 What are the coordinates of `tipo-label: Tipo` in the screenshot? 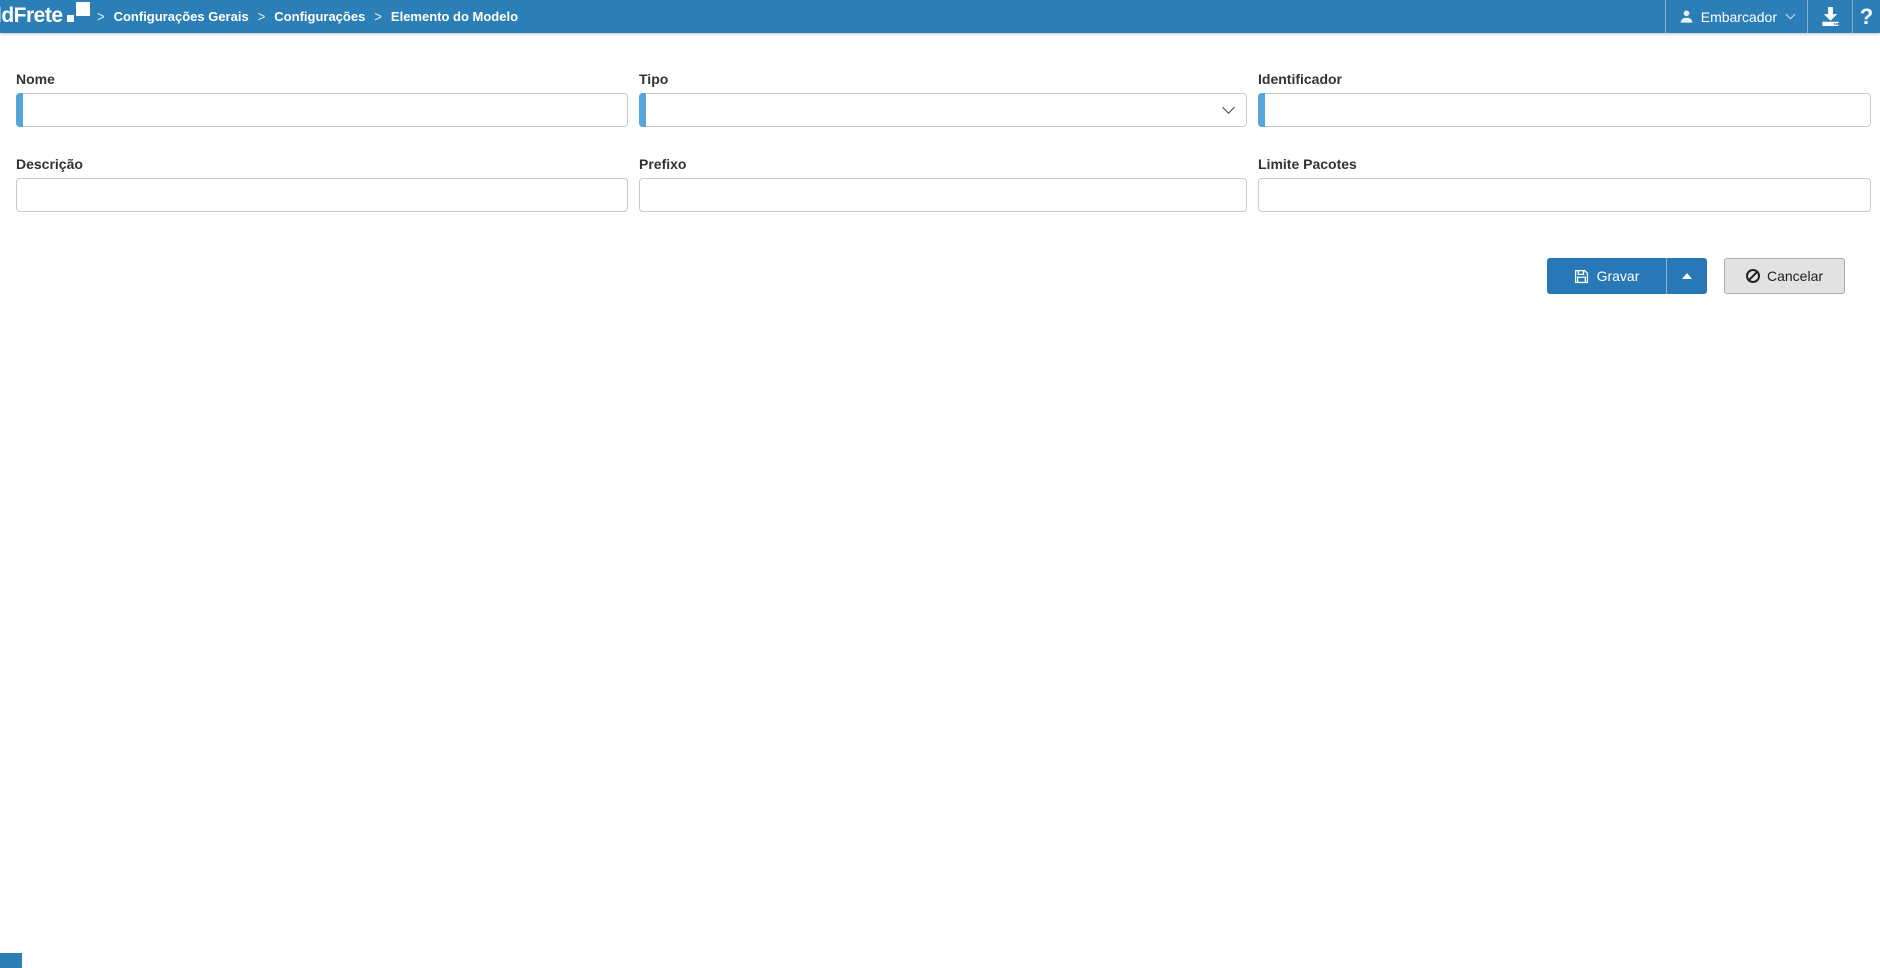 It's located at (654, 79).